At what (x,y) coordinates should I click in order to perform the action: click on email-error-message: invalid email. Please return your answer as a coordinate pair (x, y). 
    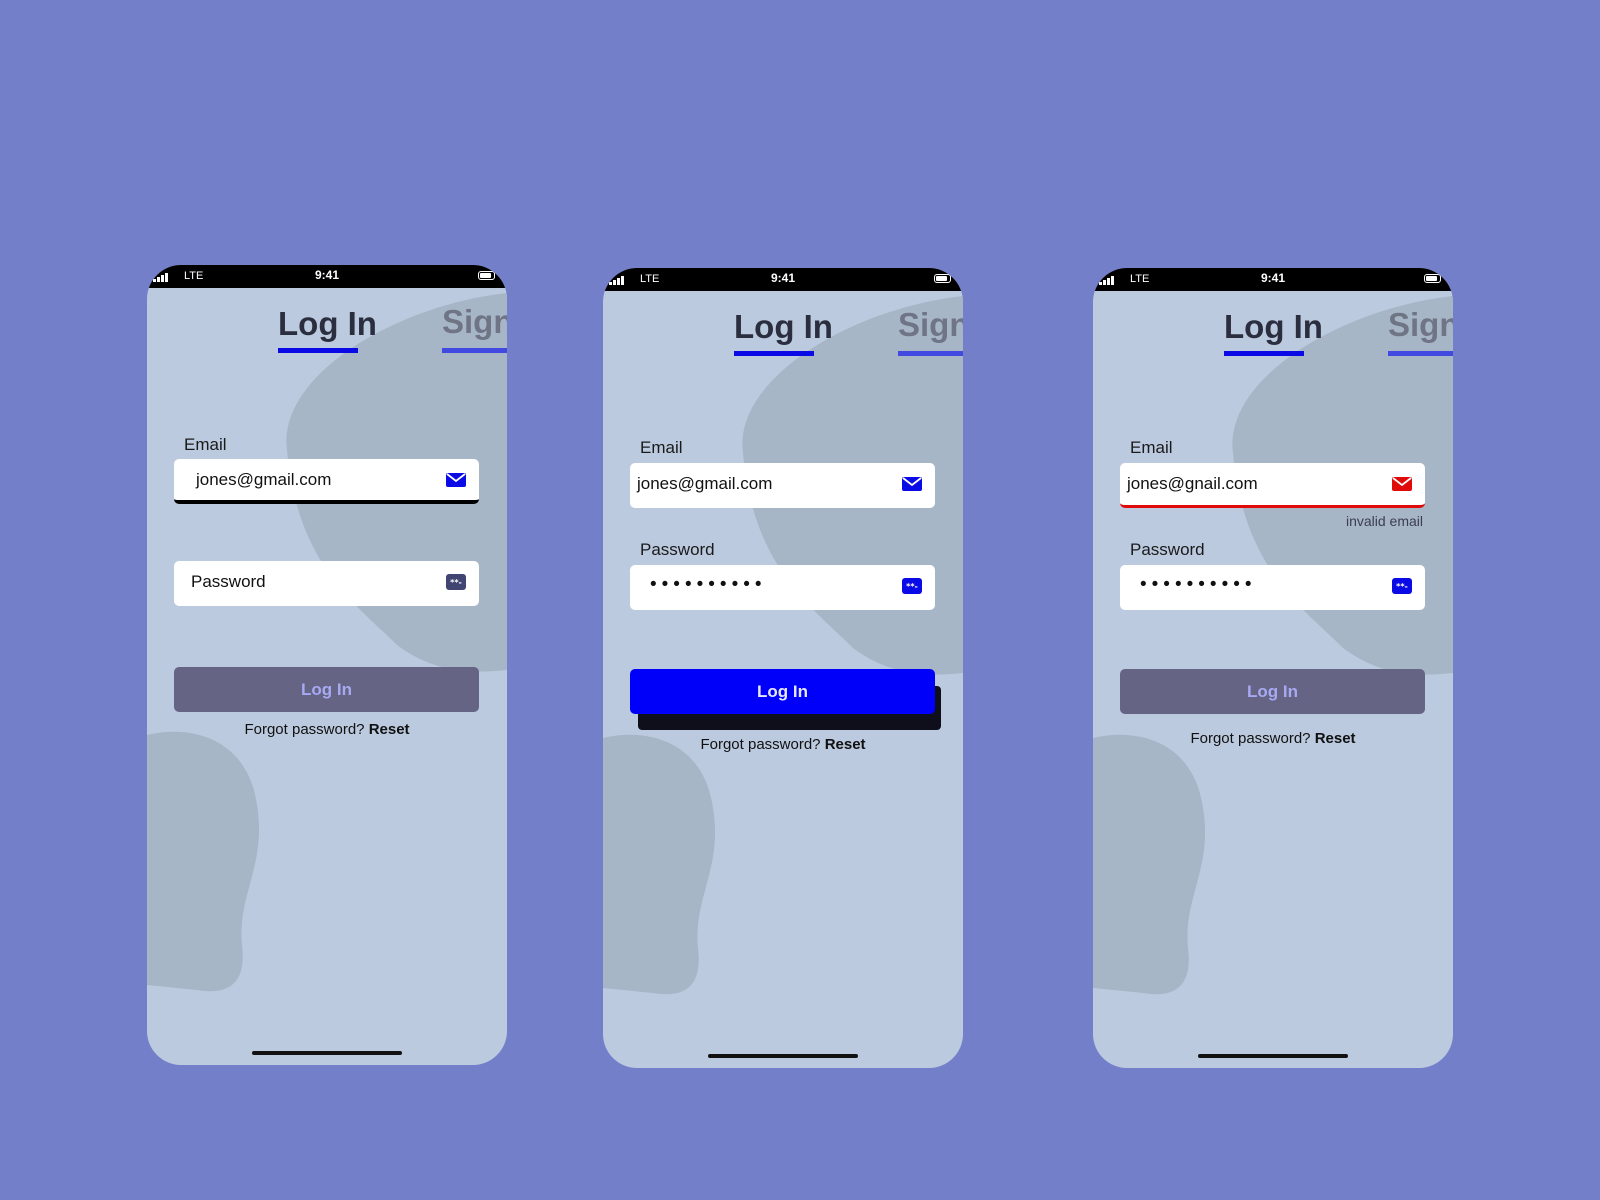
    Looking at the image, I should click on (1384, 521).